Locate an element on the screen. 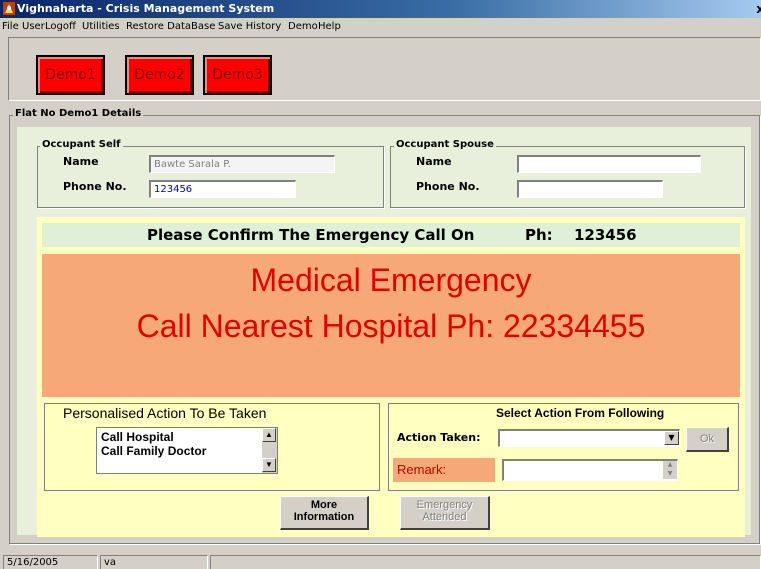  toolbar: Demo1 Demo2 Demo3 is located at coordinates (384, 69).